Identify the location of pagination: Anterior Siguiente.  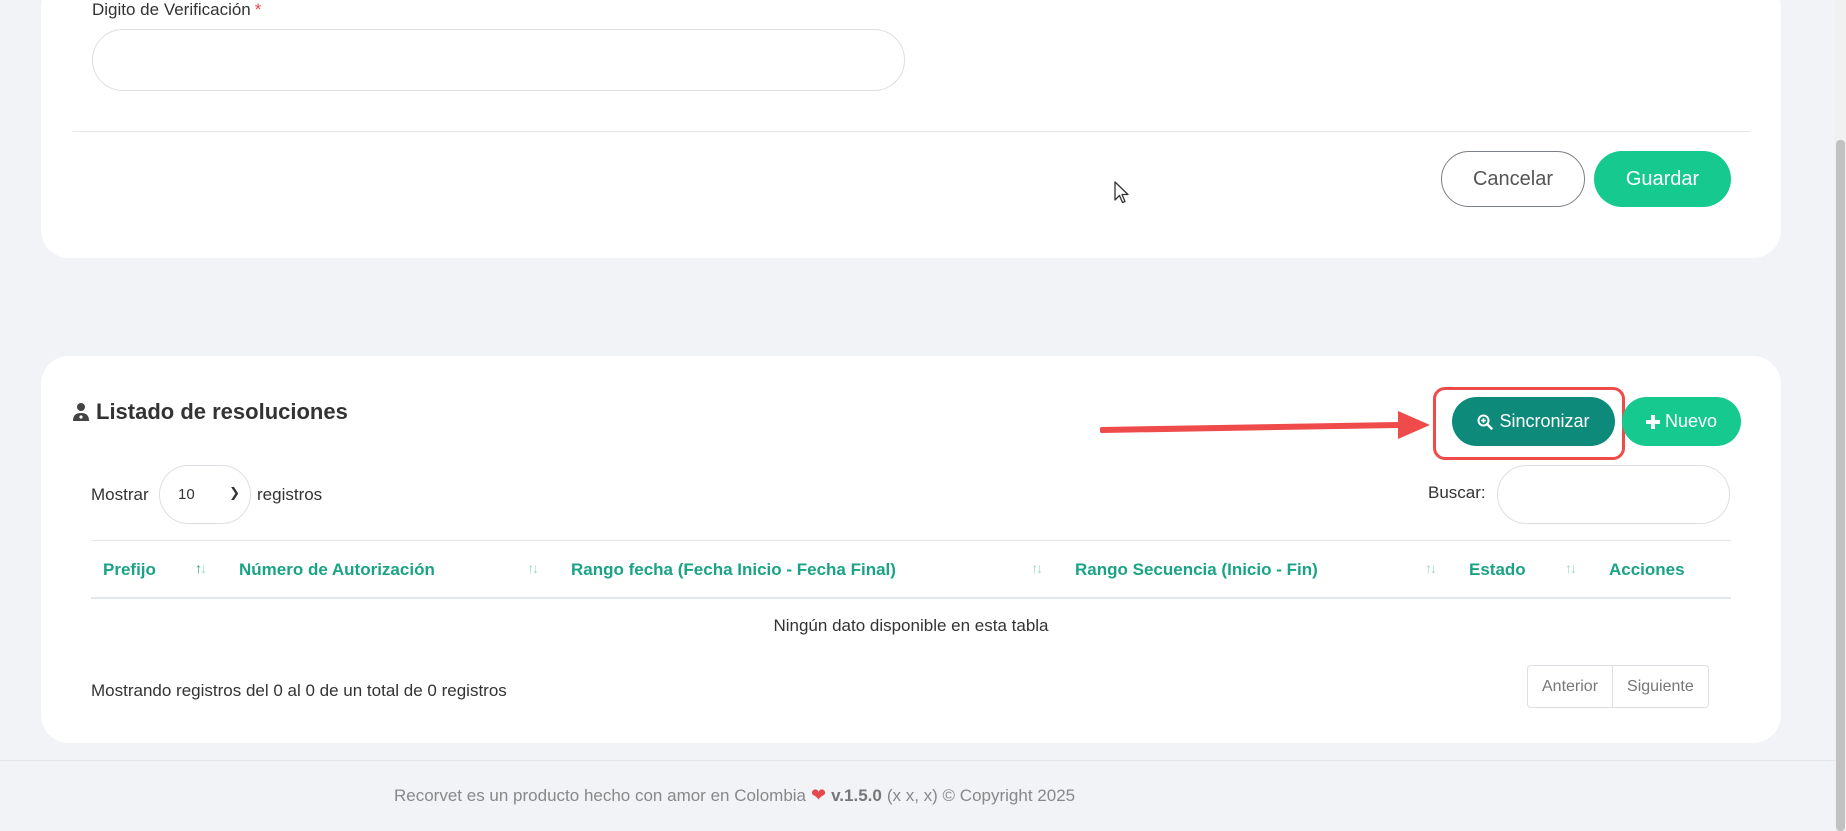
(1618, 686).